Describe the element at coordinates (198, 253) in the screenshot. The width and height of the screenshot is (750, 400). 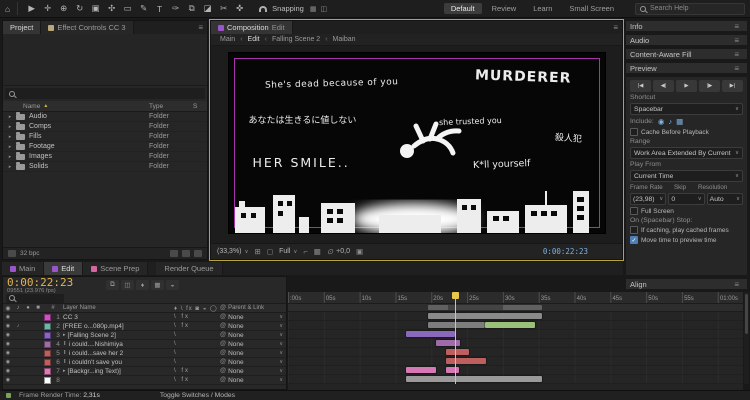
I see `delete-icon` at that location.